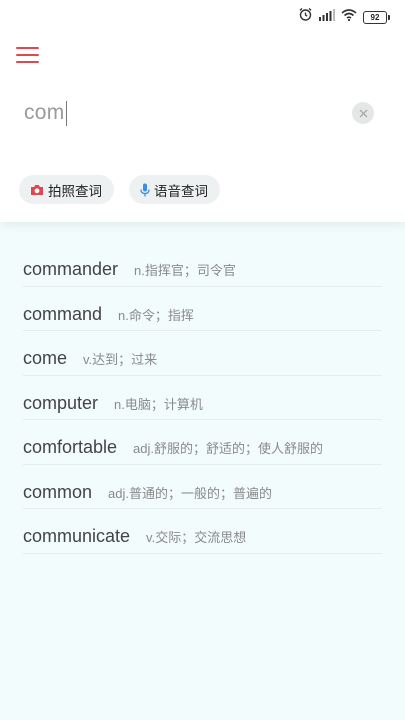 Image resolution: width=405 pixels, height=720 pixels. I want to click on hamburger-menu-icon, so click(28, 54).